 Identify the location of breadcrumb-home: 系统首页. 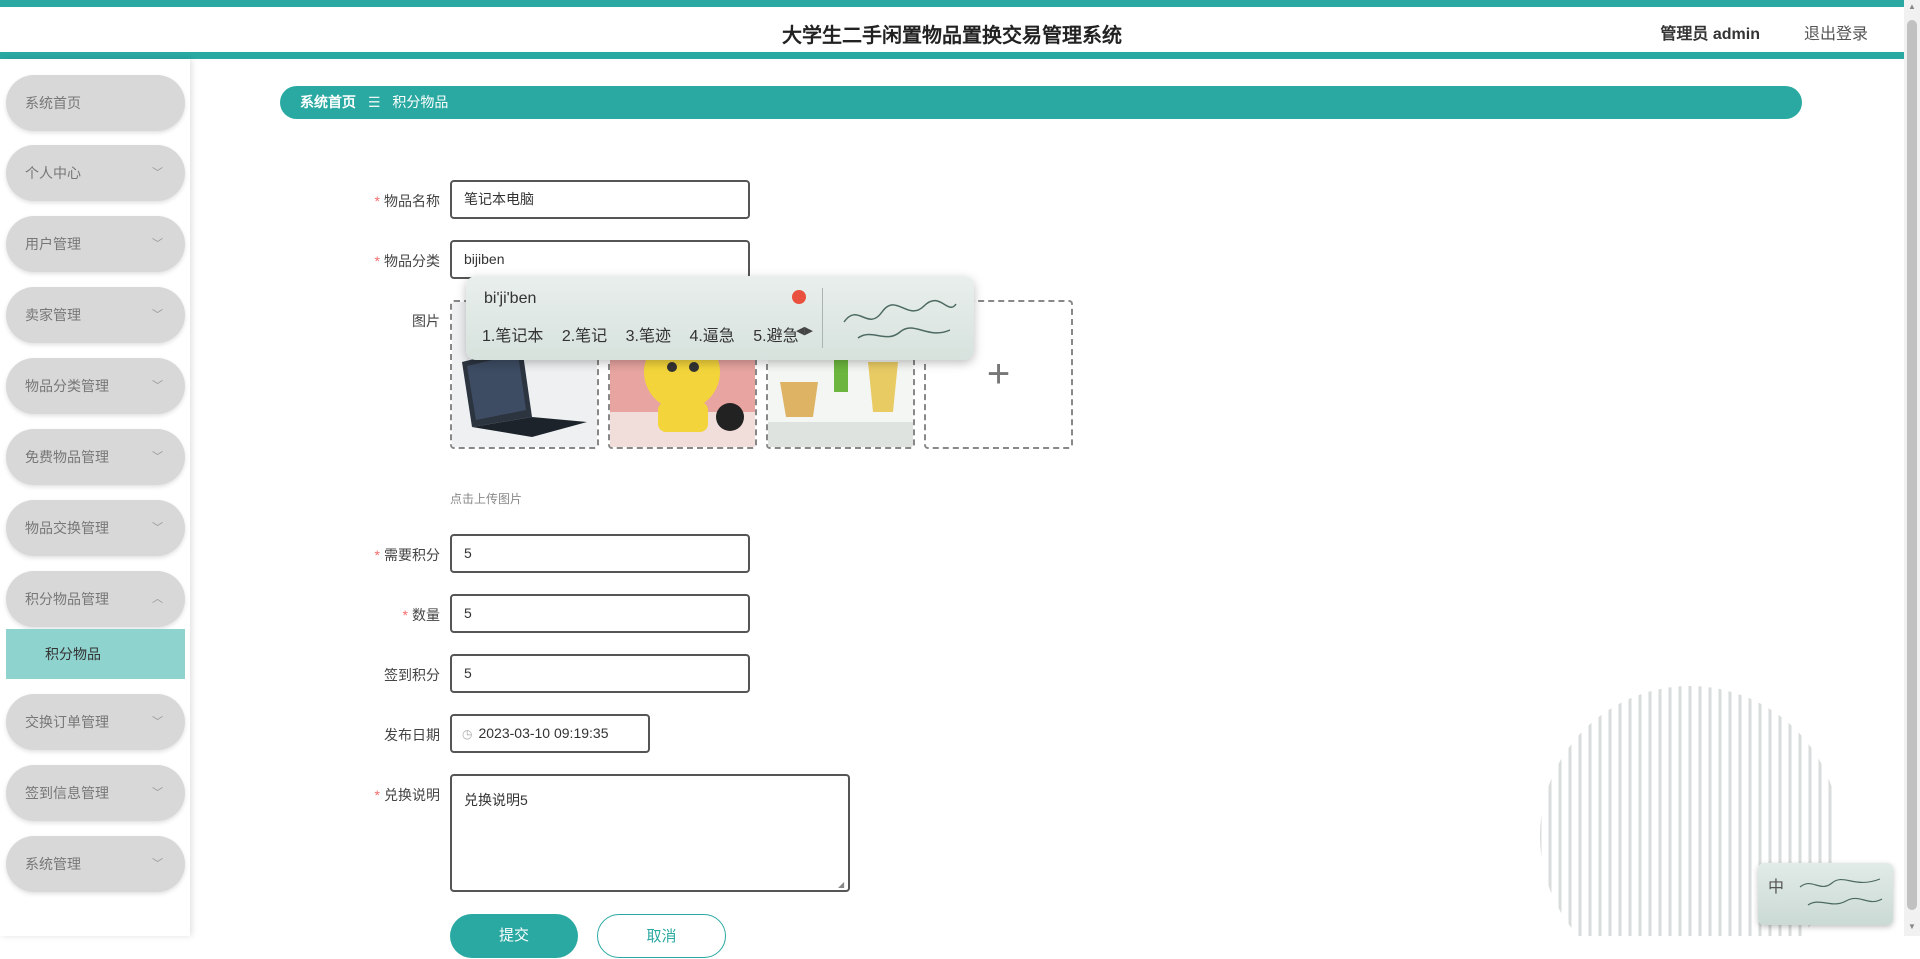
(328, 102).